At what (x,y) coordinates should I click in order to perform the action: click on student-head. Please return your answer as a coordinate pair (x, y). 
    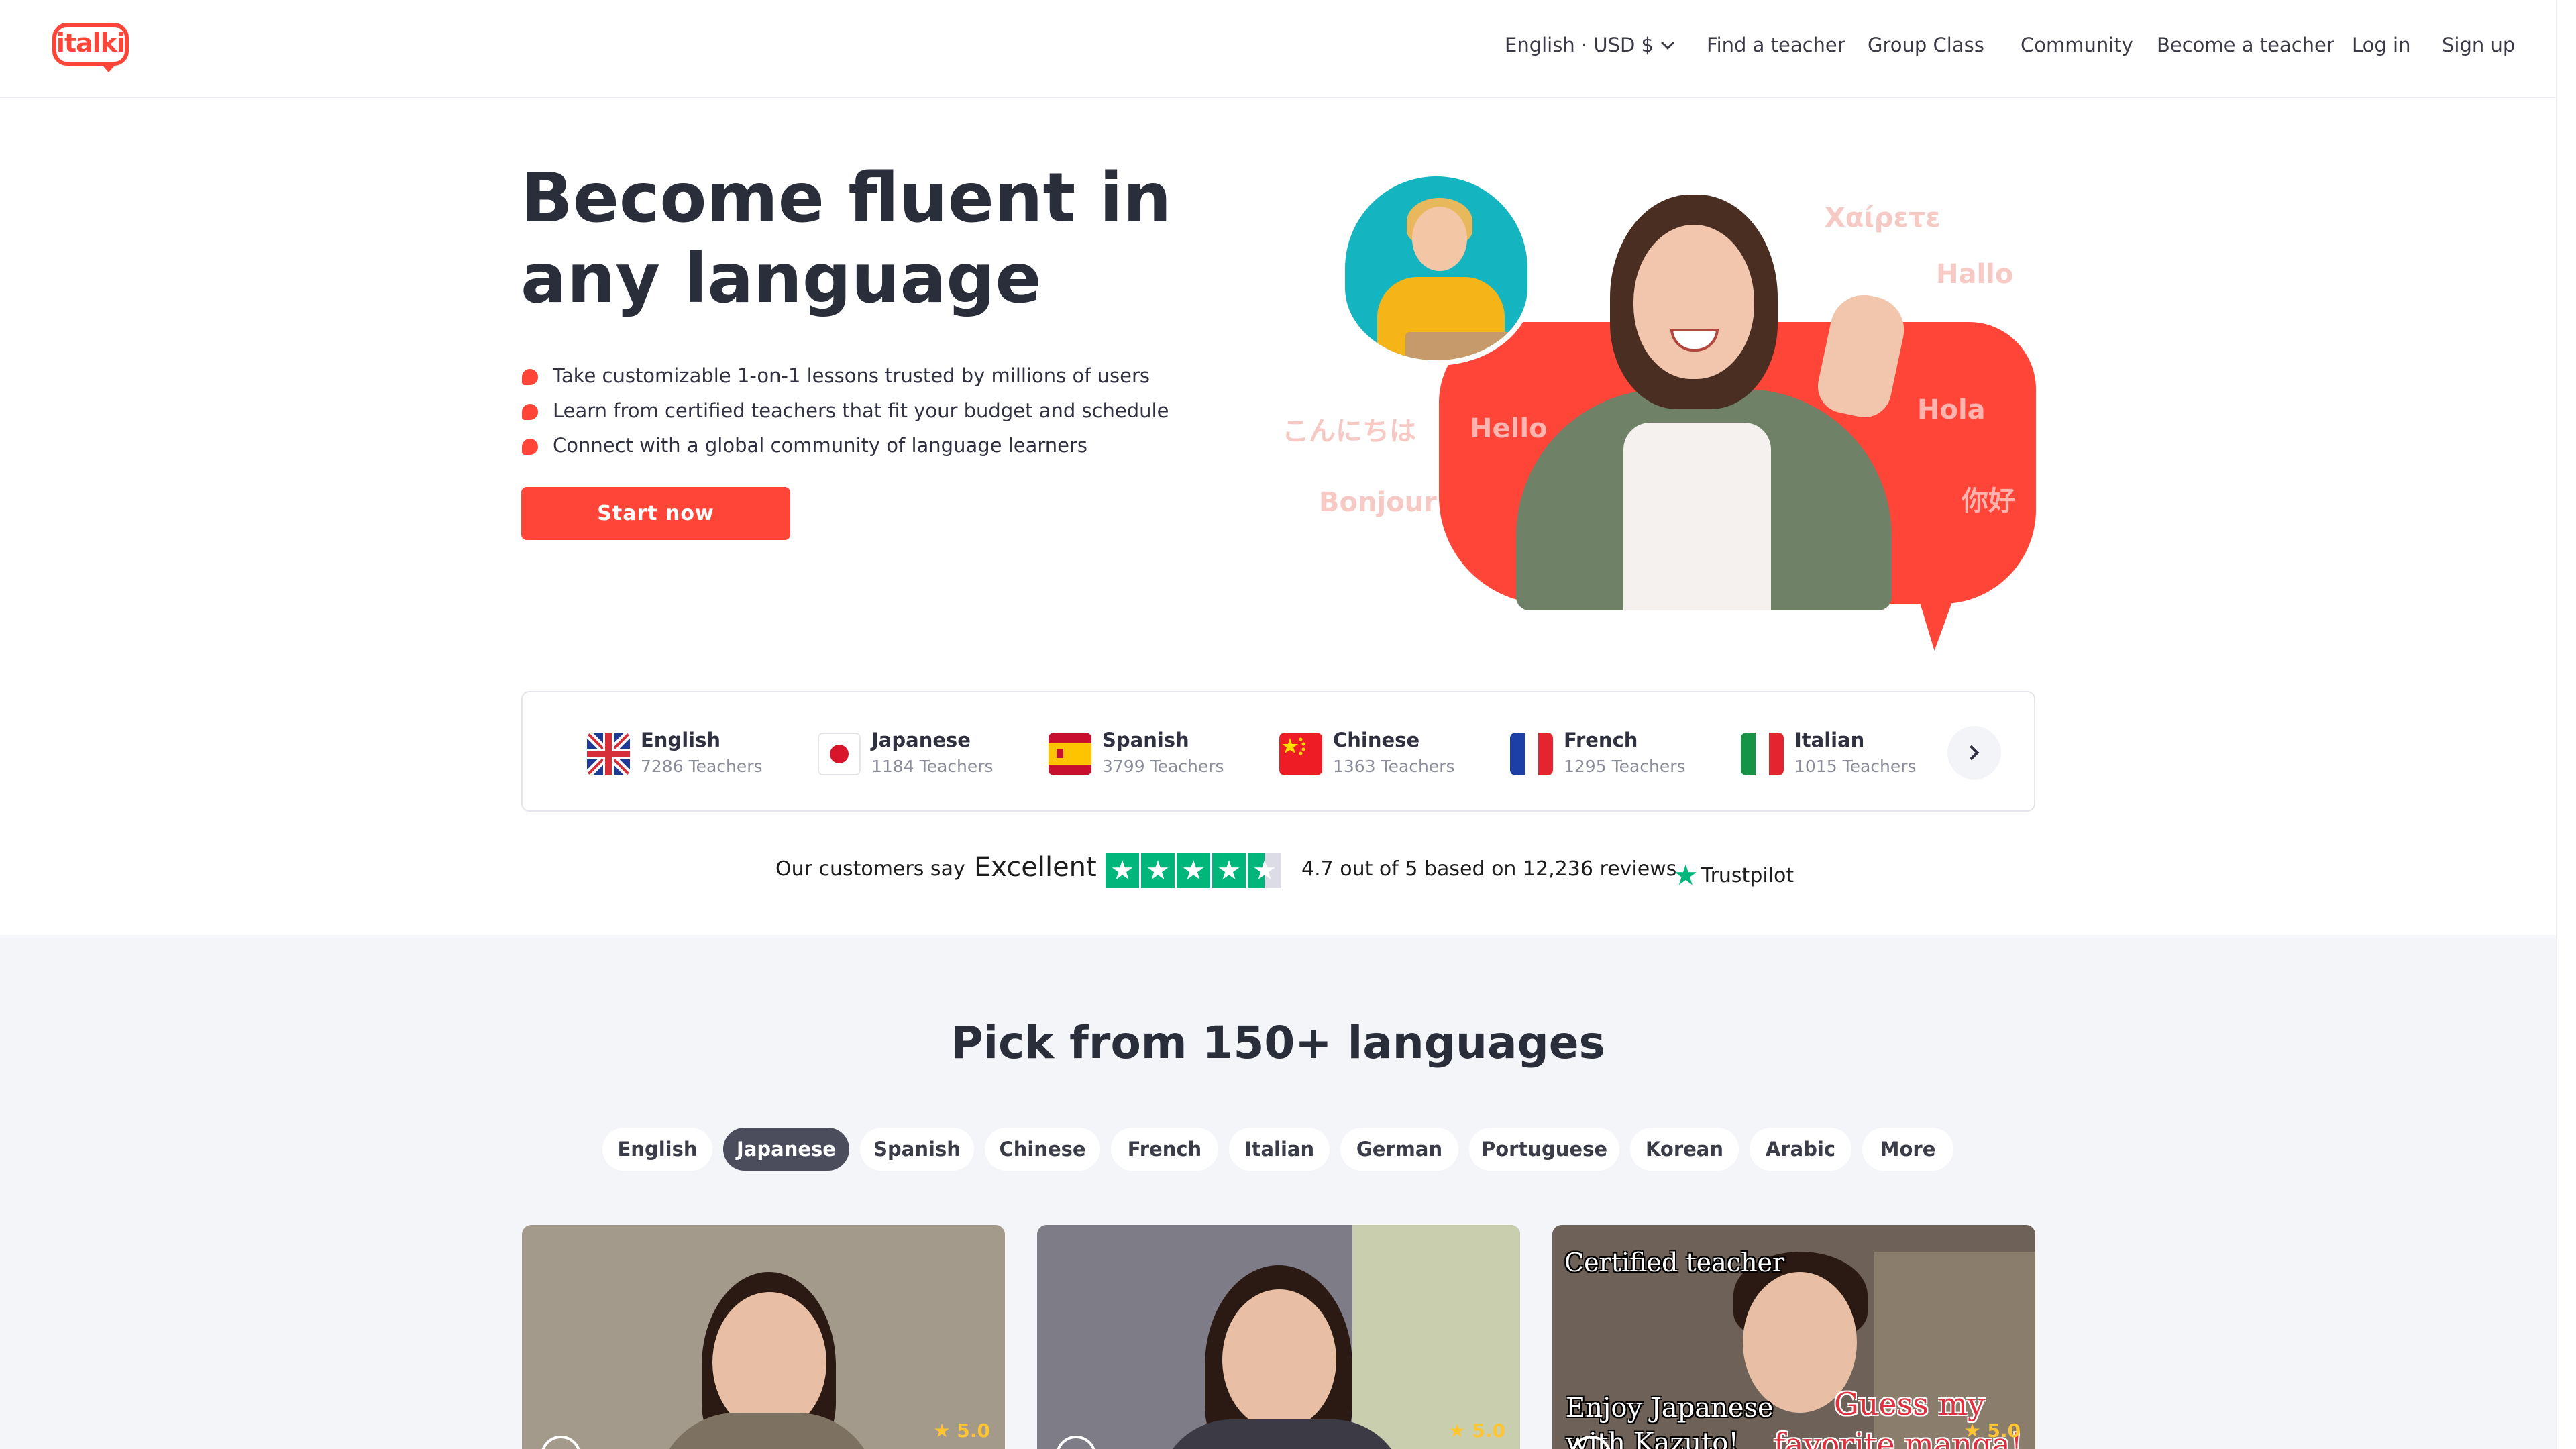
    Looking at the image, I should click on (1439, 239).